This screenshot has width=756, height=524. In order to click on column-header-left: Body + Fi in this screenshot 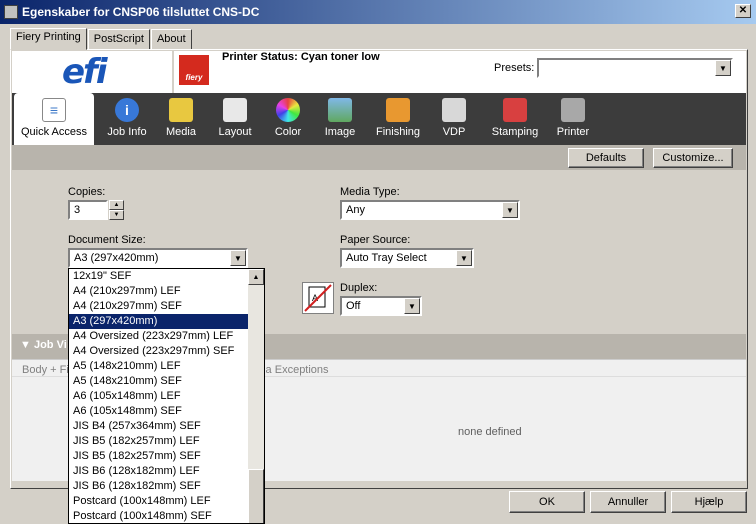, I will do `click(45, 370)`.